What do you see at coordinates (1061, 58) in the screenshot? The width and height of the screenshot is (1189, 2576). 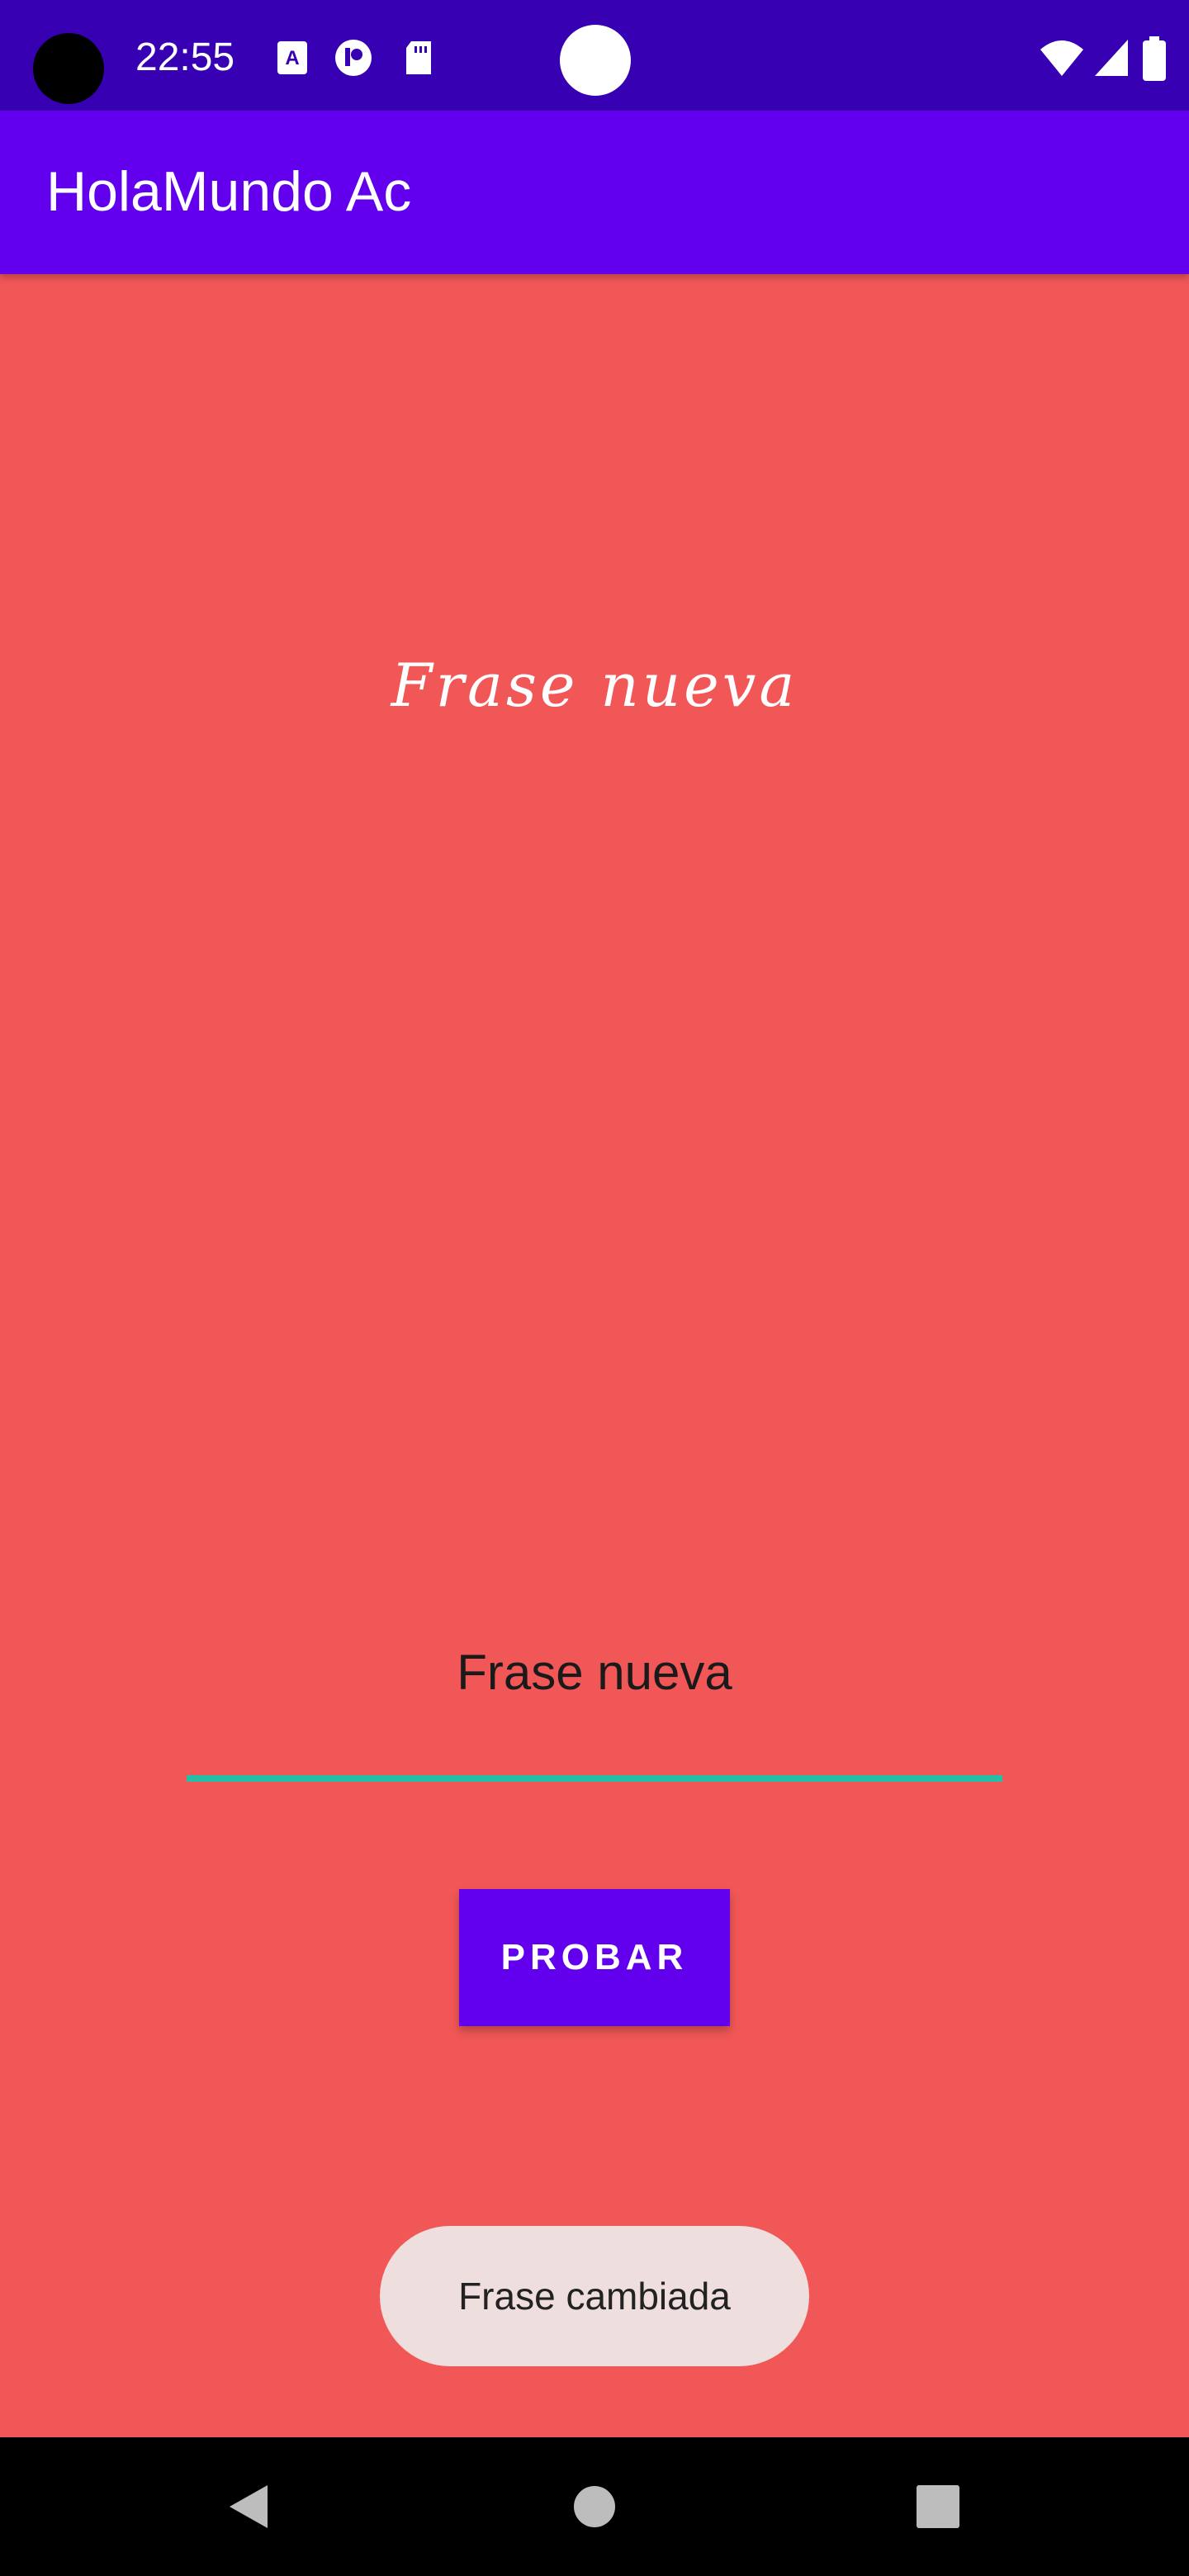 I see `wifi-icon` at bounding box center [1061, 58].